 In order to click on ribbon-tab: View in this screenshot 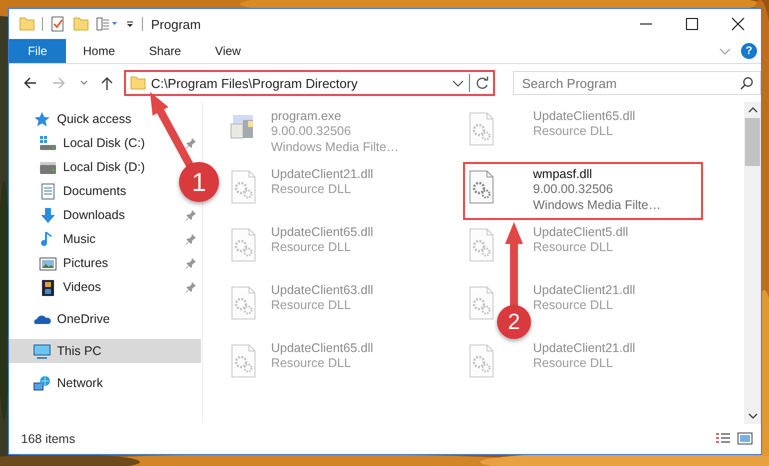, I will do `click(228, 51)`.